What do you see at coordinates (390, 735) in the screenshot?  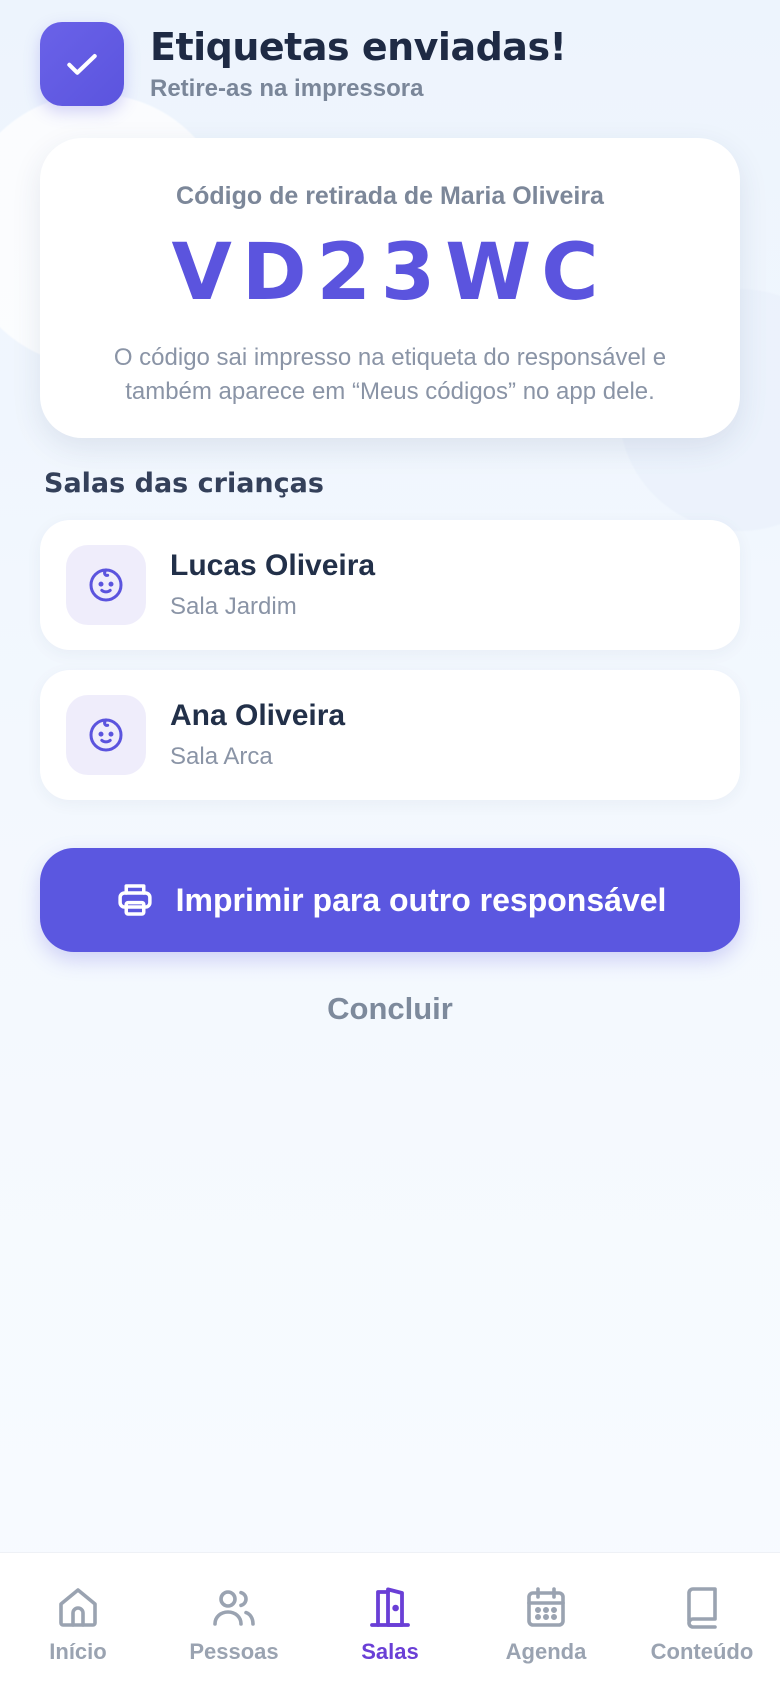 I see `child-room-card: Ana Oliveira Sala Arca` at bounding box center [390, 735].